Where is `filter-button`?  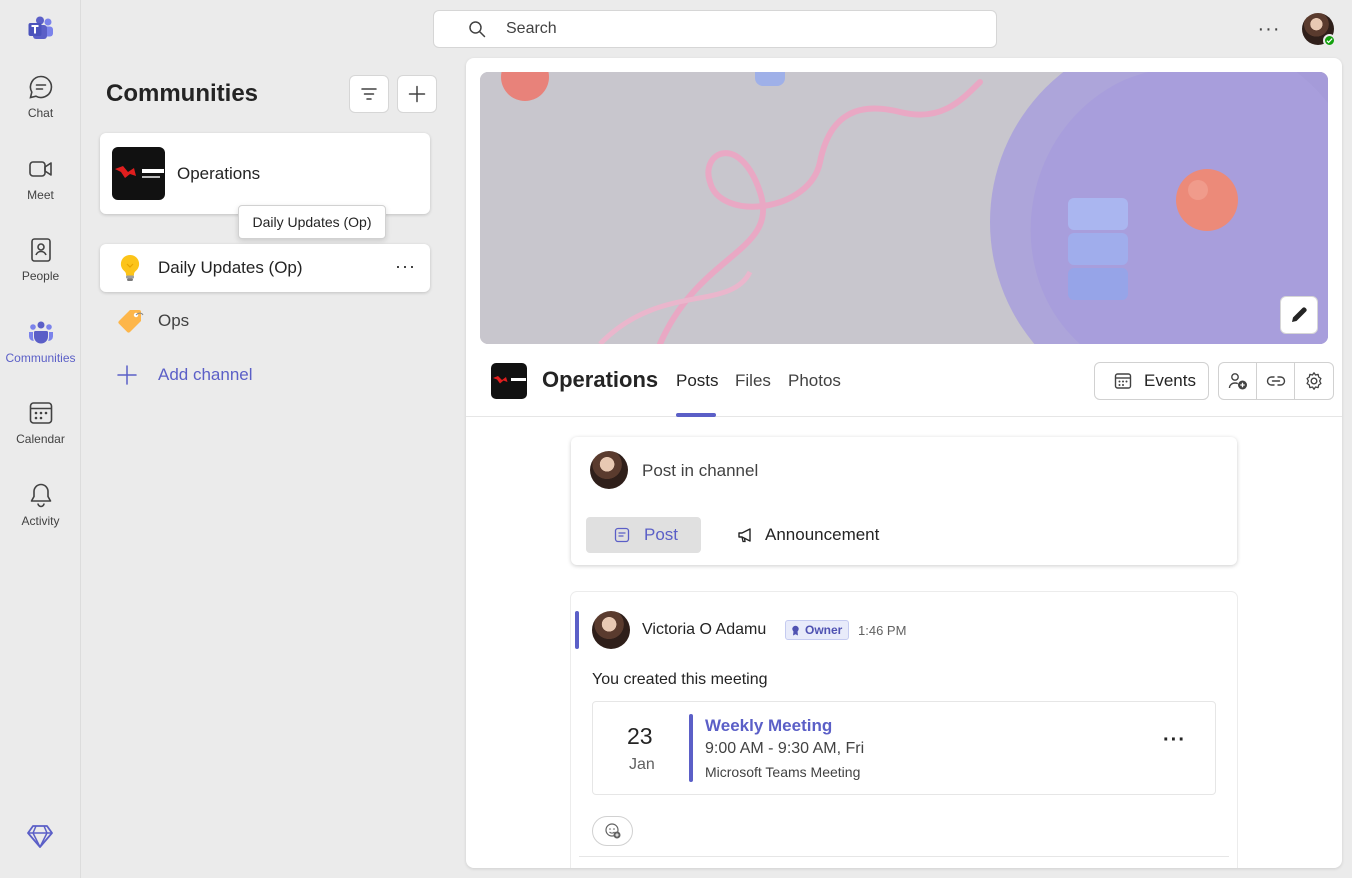
filter-button is located at coordinates (369, 94).